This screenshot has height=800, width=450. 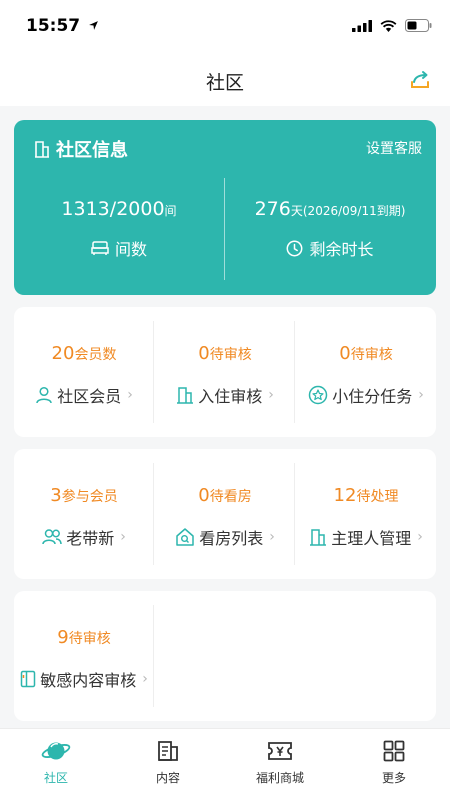 I want to click on community-members-entry: 社区会员 ›, so click(x=84, y=395).